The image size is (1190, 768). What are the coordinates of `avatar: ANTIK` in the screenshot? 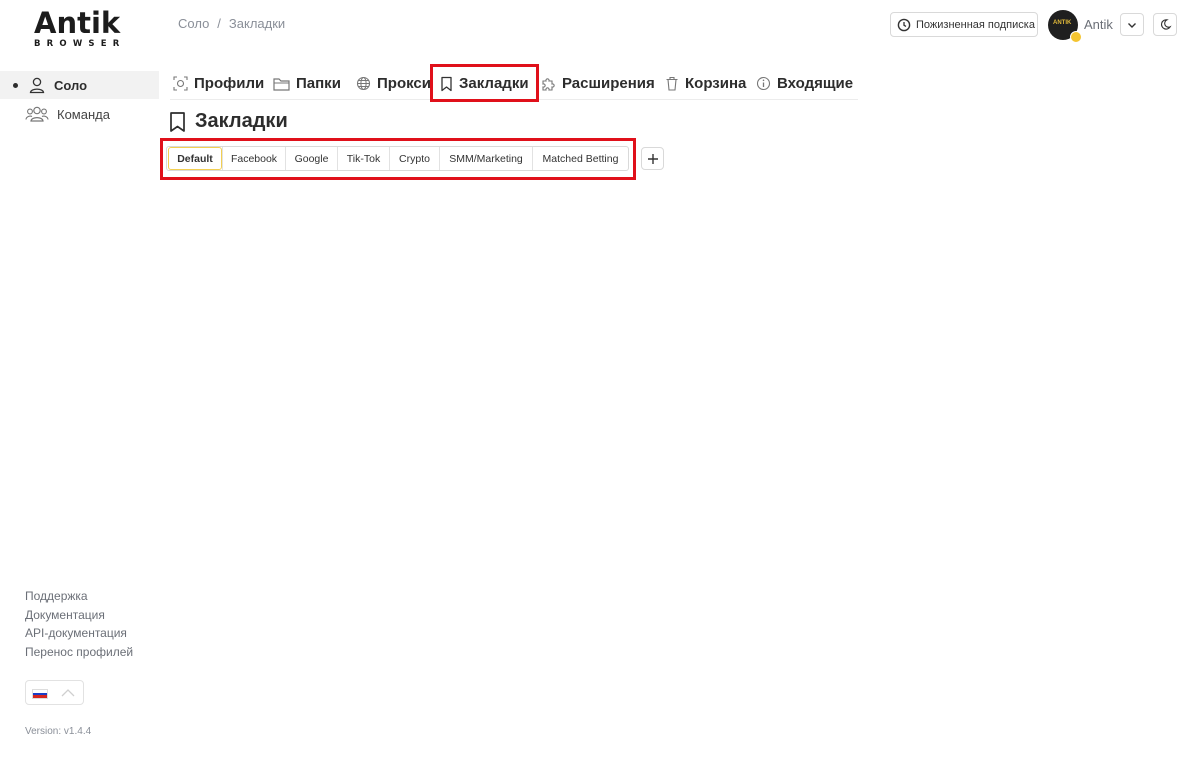 It's located at (1065, 26).